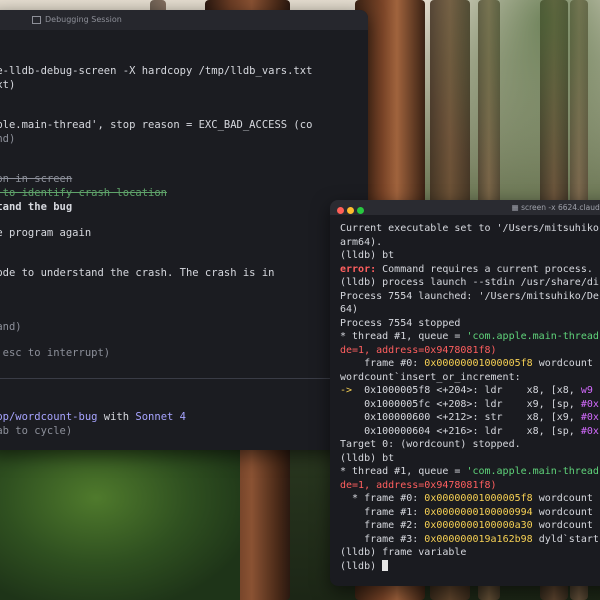 This screenshot has height=600, width=600. Describe the element at coordinates (36, 207) in the screenshot. I see `todo-item-active: stand the bug` at that location.